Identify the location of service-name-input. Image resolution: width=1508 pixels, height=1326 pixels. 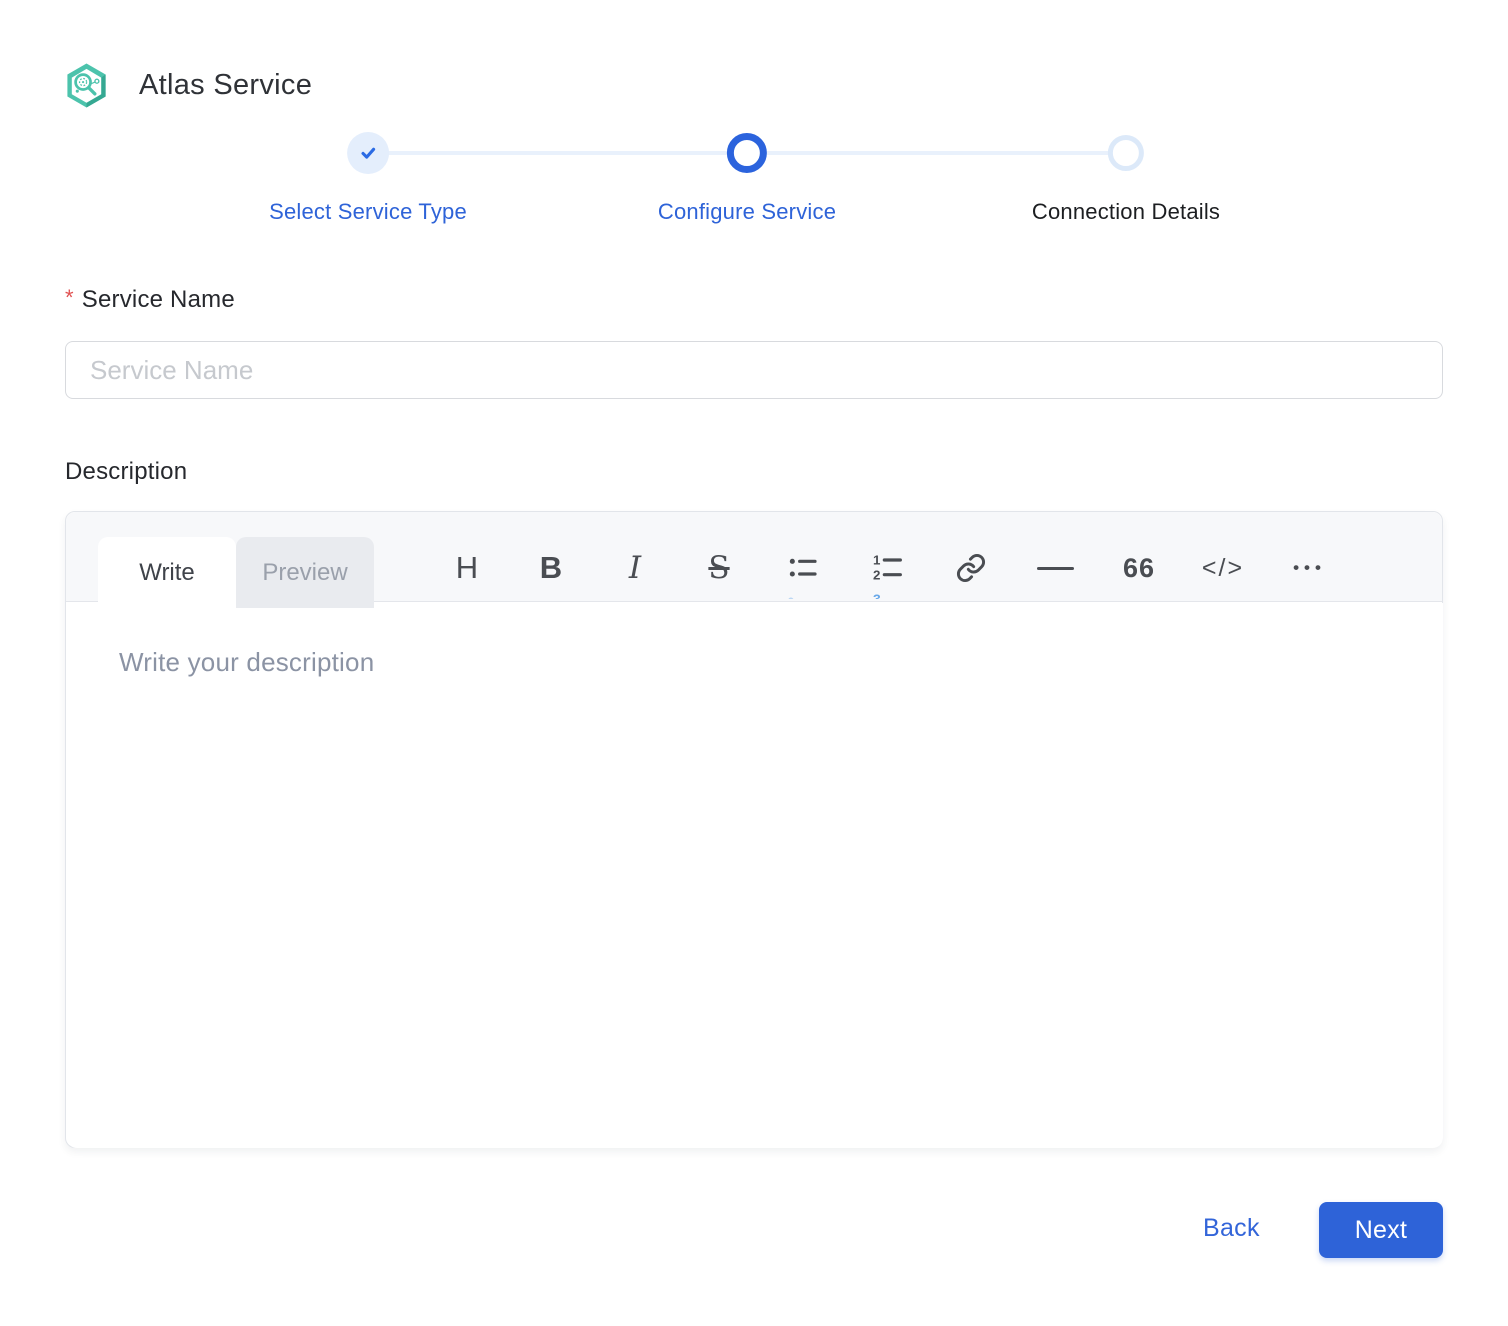
(754, 370).